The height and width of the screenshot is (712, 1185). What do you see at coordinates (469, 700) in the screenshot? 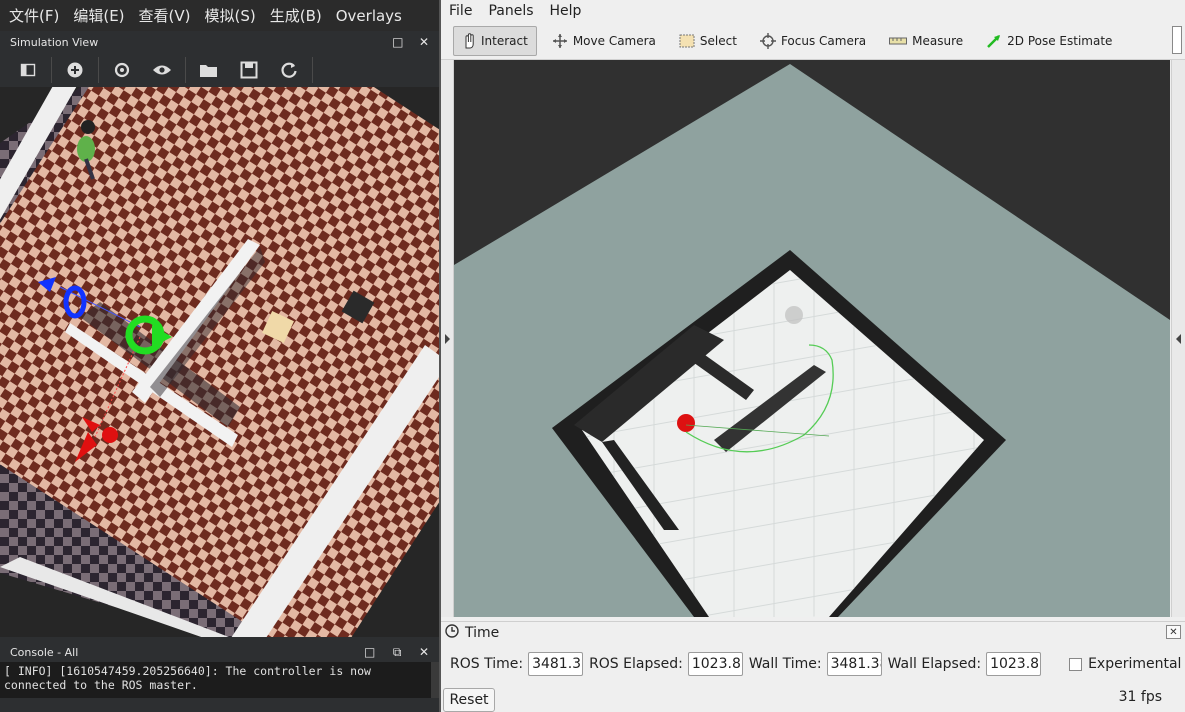
I see `reset-button: Reset` at bounding box center [469, 700].